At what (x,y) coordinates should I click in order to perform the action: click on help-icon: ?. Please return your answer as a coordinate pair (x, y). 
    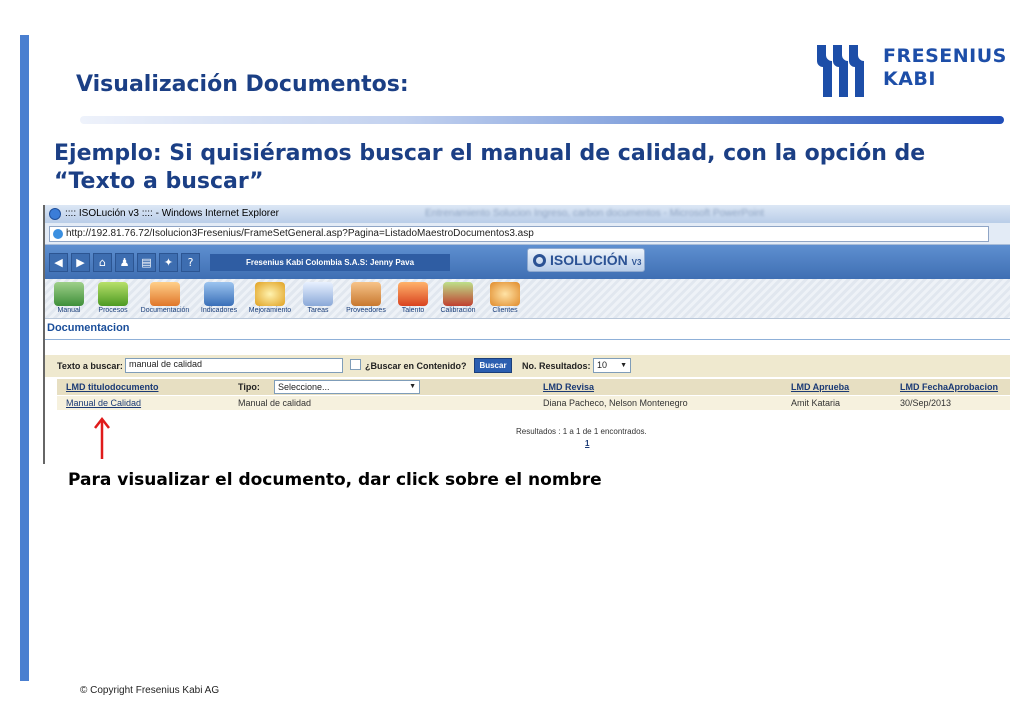
    Looking at the image, I should click on (190, 262).